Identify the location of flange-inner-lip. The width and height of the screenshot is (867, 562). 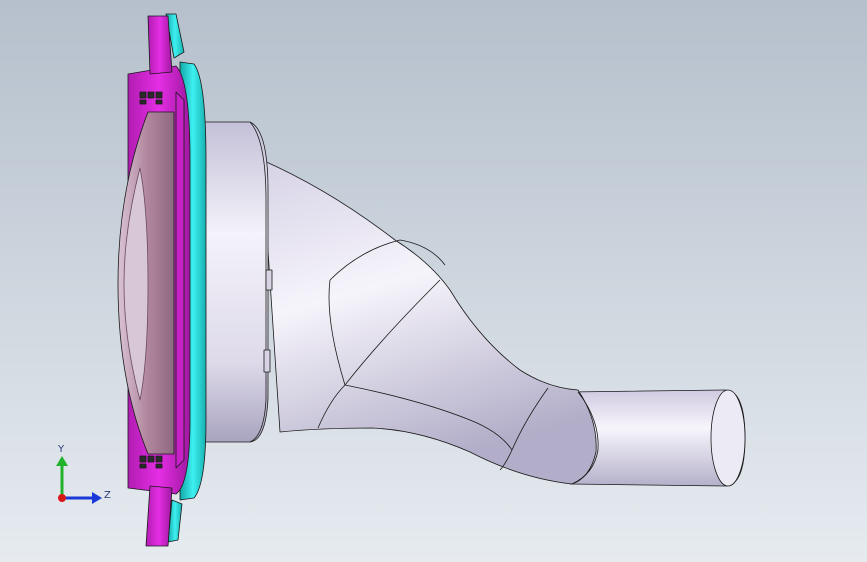
(180, 280).